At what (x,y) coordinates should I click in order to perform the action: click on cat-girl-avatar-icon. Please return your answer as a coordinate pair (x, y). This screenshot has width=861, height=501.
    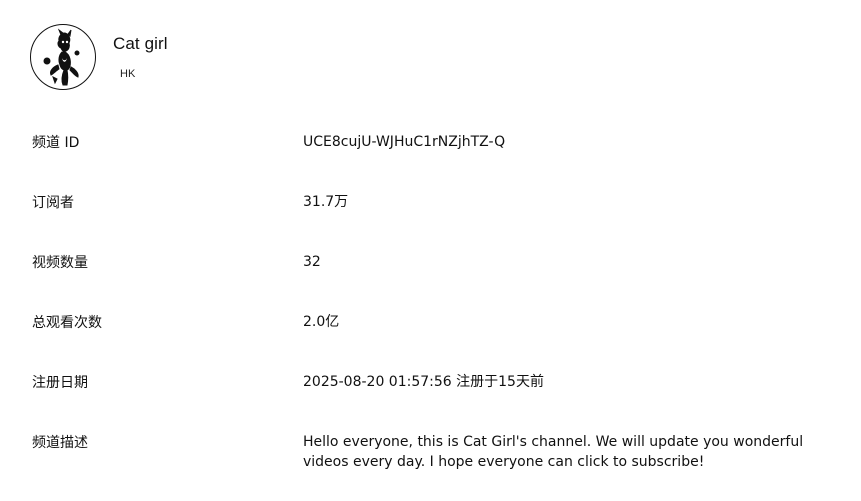
    Looking at the image, I should click on (61, 57).